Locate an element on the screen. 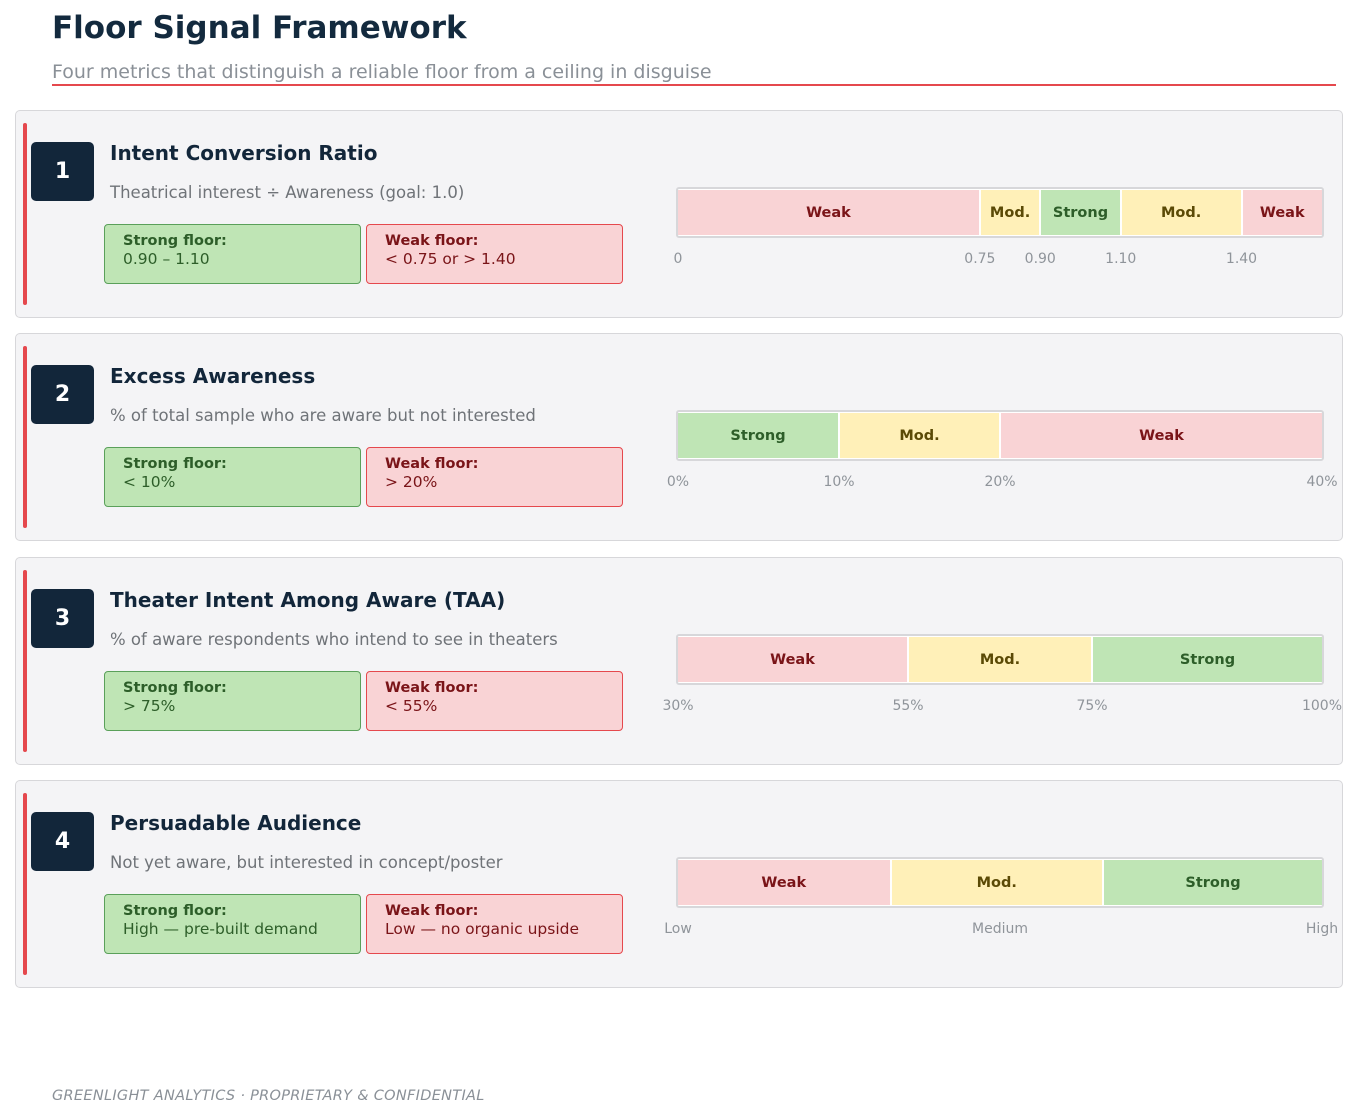 The height and width of the screenshot is (1119, 1358). metric-number-badge: 1 is located at coordinates (62, 171).